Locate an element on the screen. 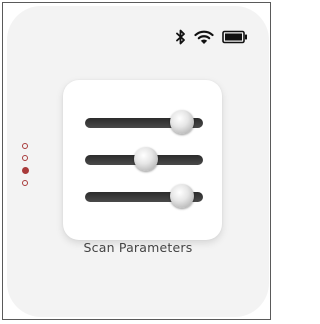  card-label: Scan Parameters is located at coordinates (138, 247).